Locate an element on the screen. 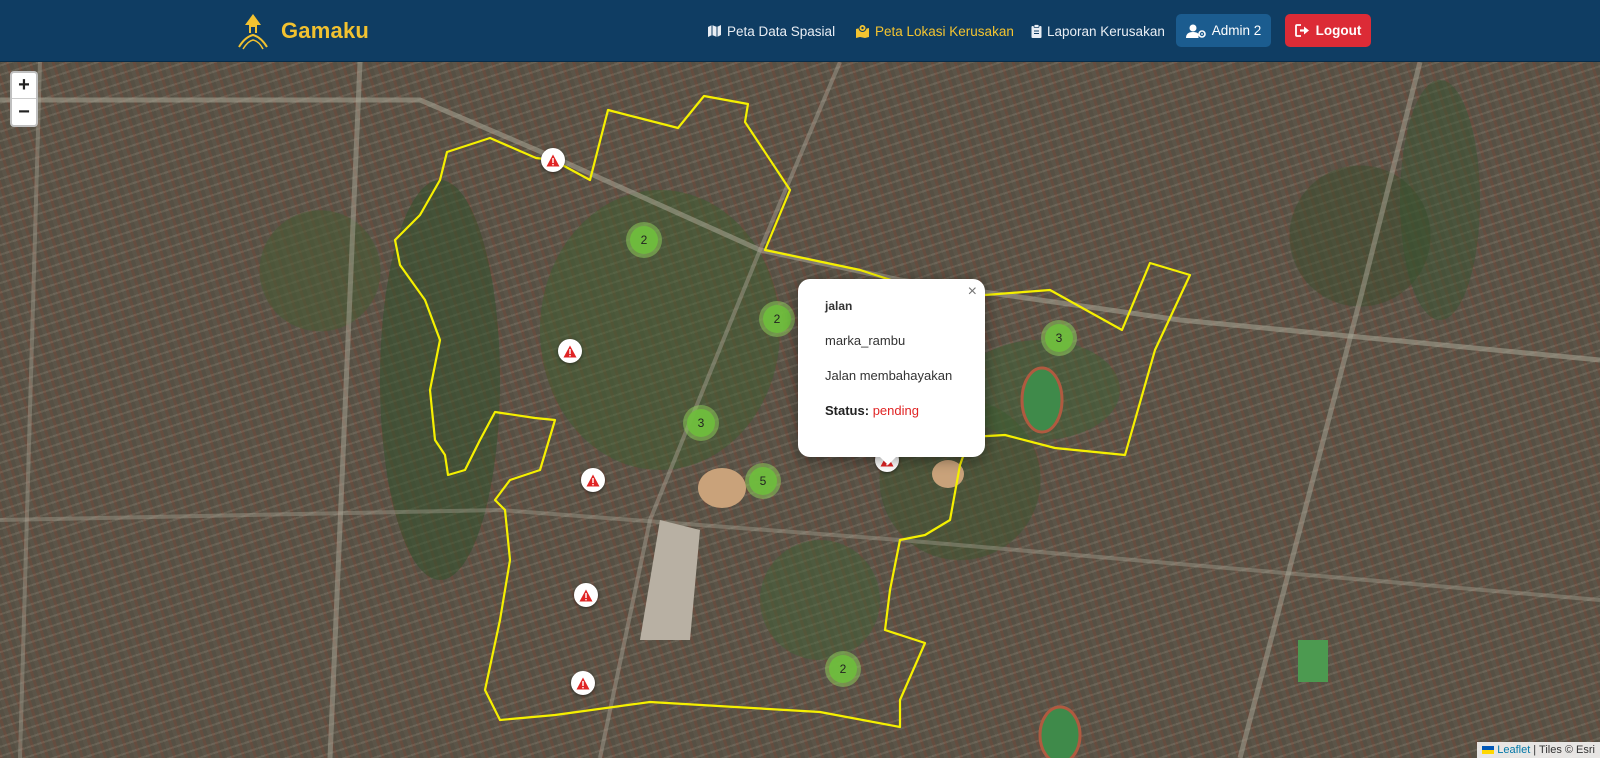  map-icon is located at coordinates (714, 31).